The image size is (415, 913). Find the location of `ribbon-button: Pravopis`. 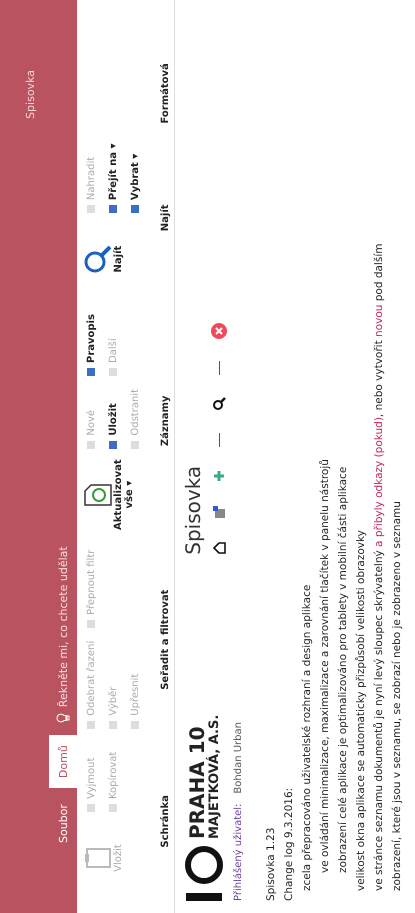

ribbon-button: Pravopis is located at coordinates (91, 345).